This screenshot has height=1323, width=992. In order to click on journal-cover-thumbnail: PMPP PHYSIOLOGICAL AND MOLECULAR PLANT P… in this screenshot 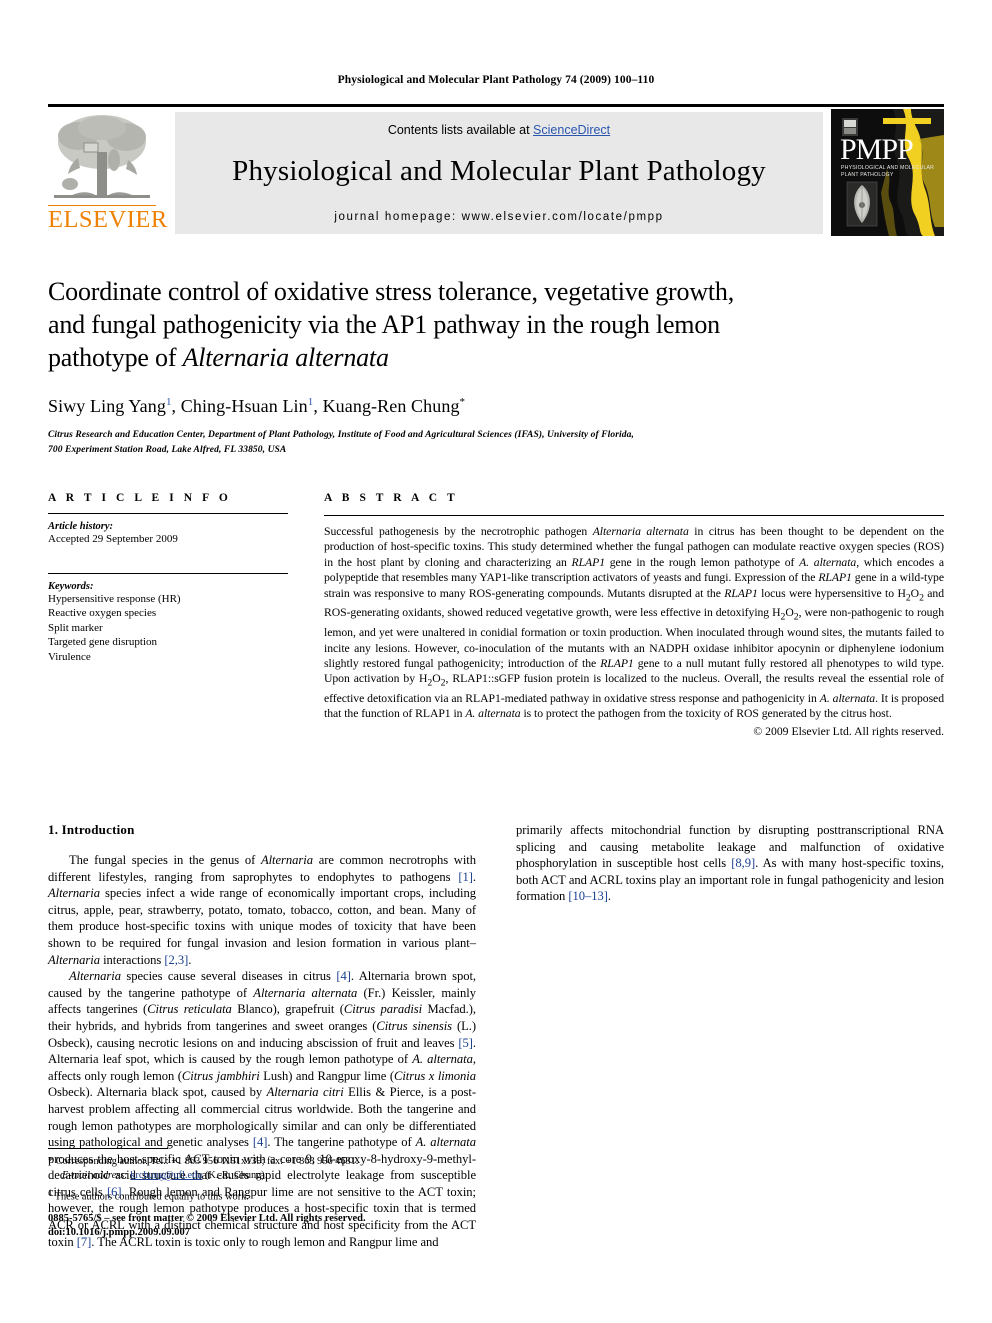, I will do `click(887, 172)`.